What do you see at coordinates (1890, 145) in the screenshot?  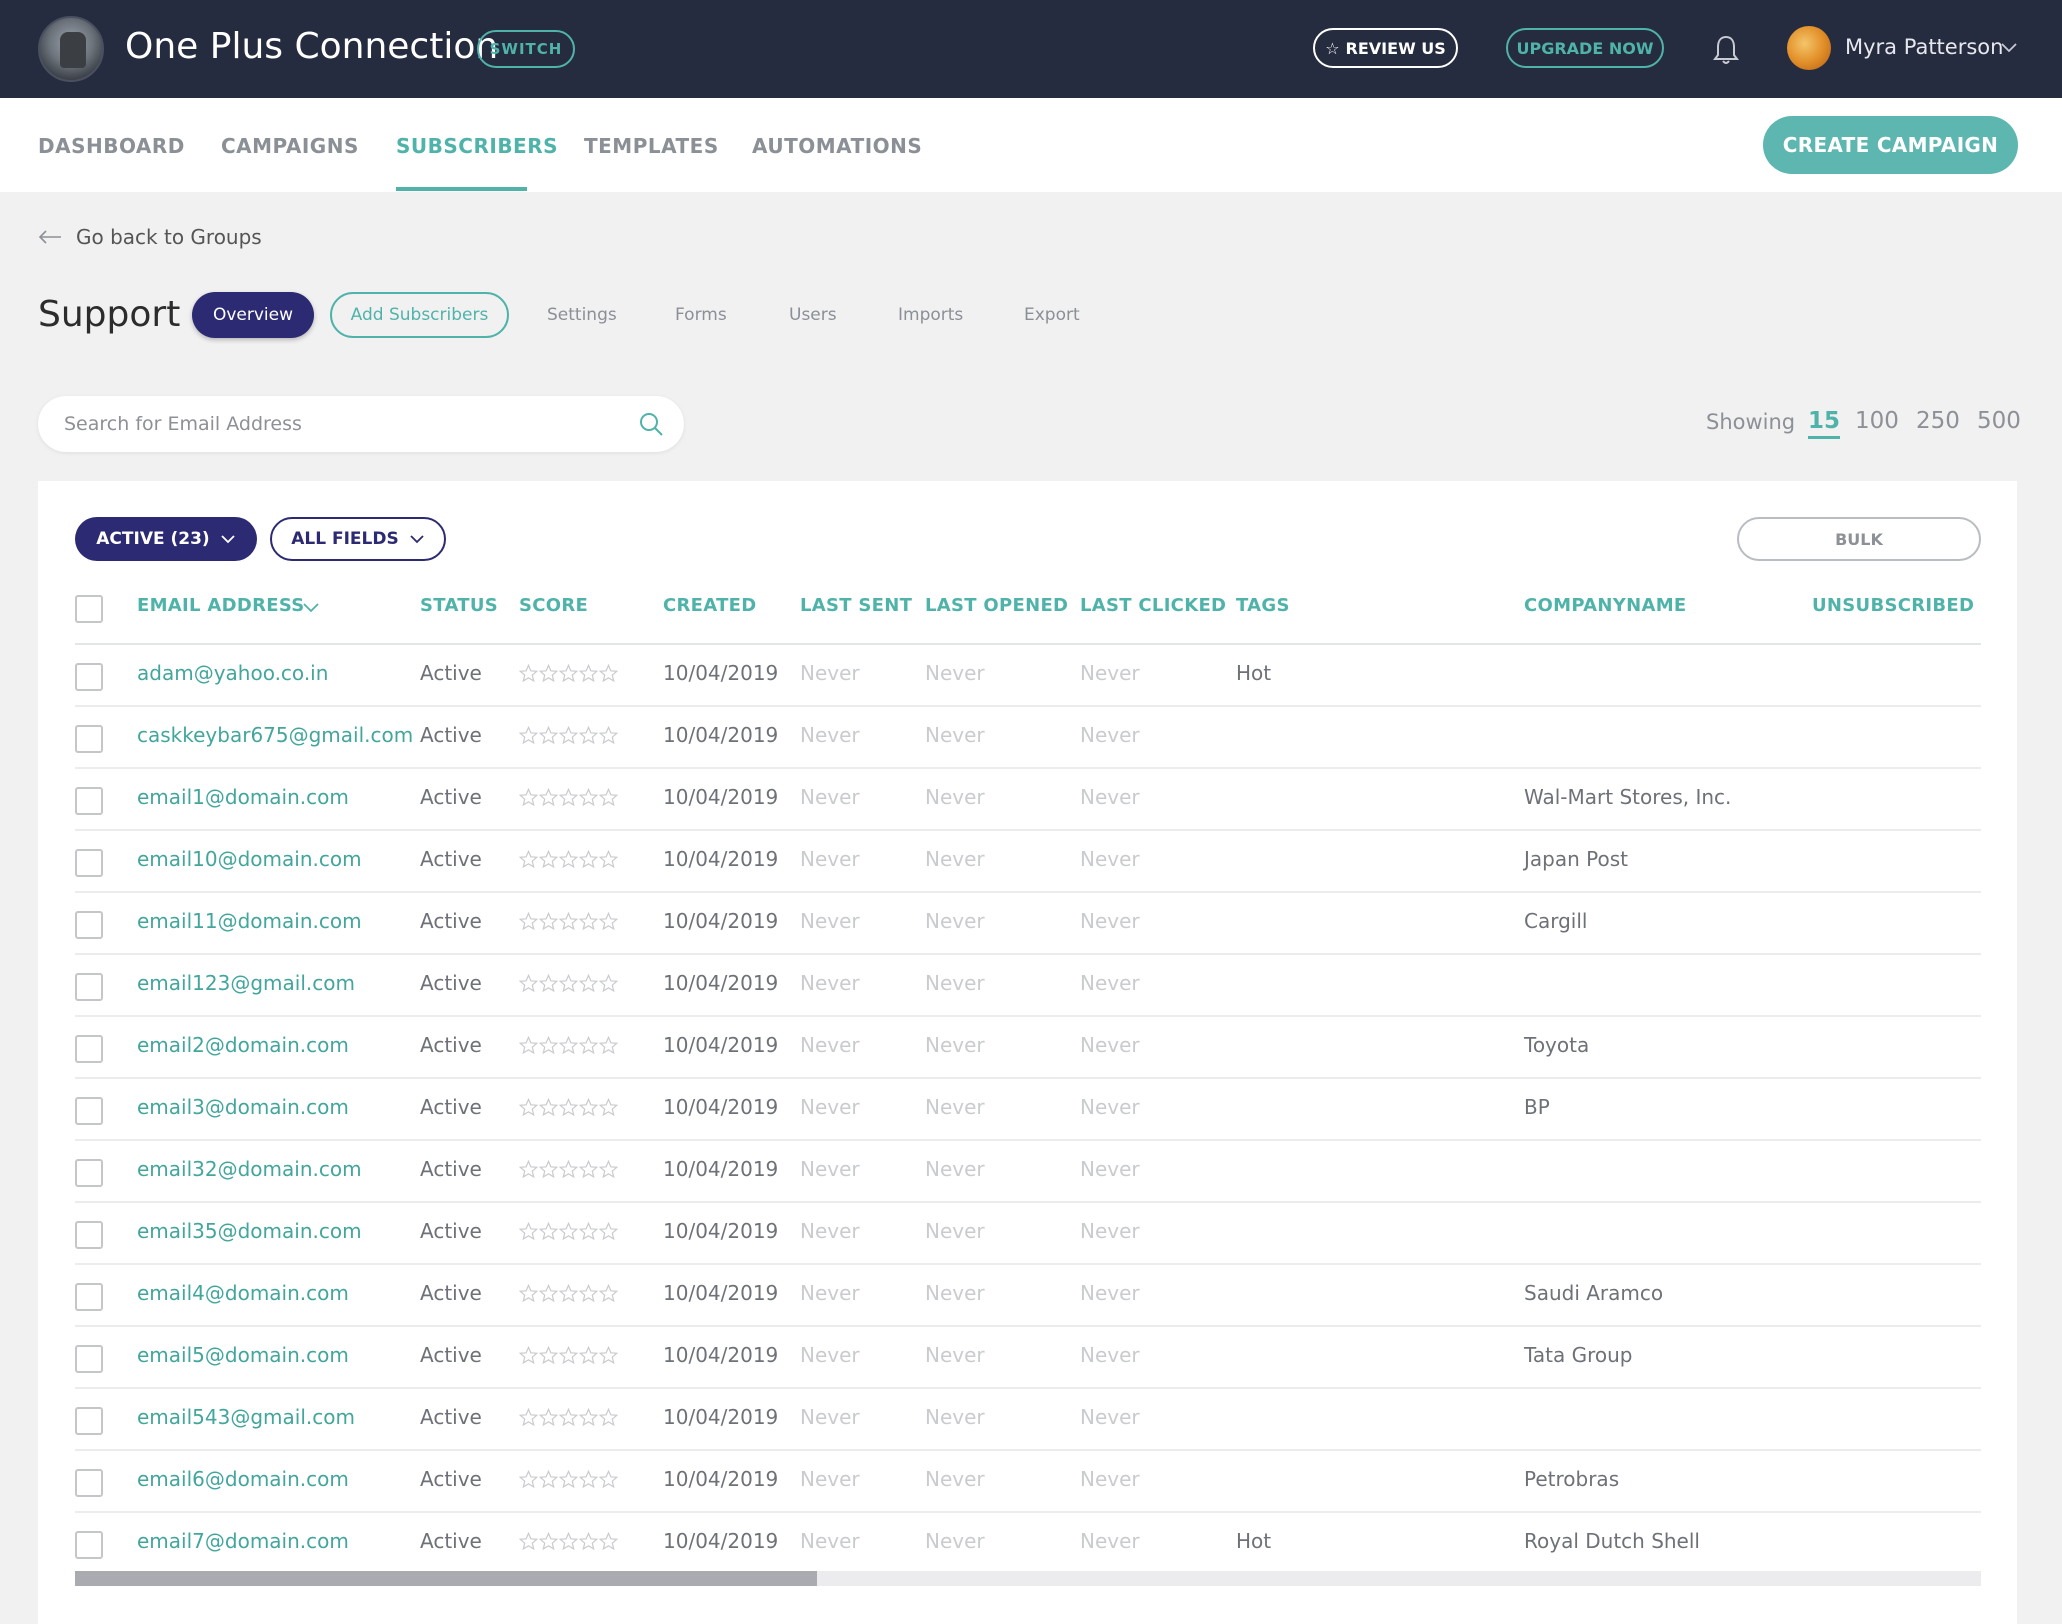 I see `create-campaign-button: CREATE CAMPAIGN` at bounding box center [1890, 145].